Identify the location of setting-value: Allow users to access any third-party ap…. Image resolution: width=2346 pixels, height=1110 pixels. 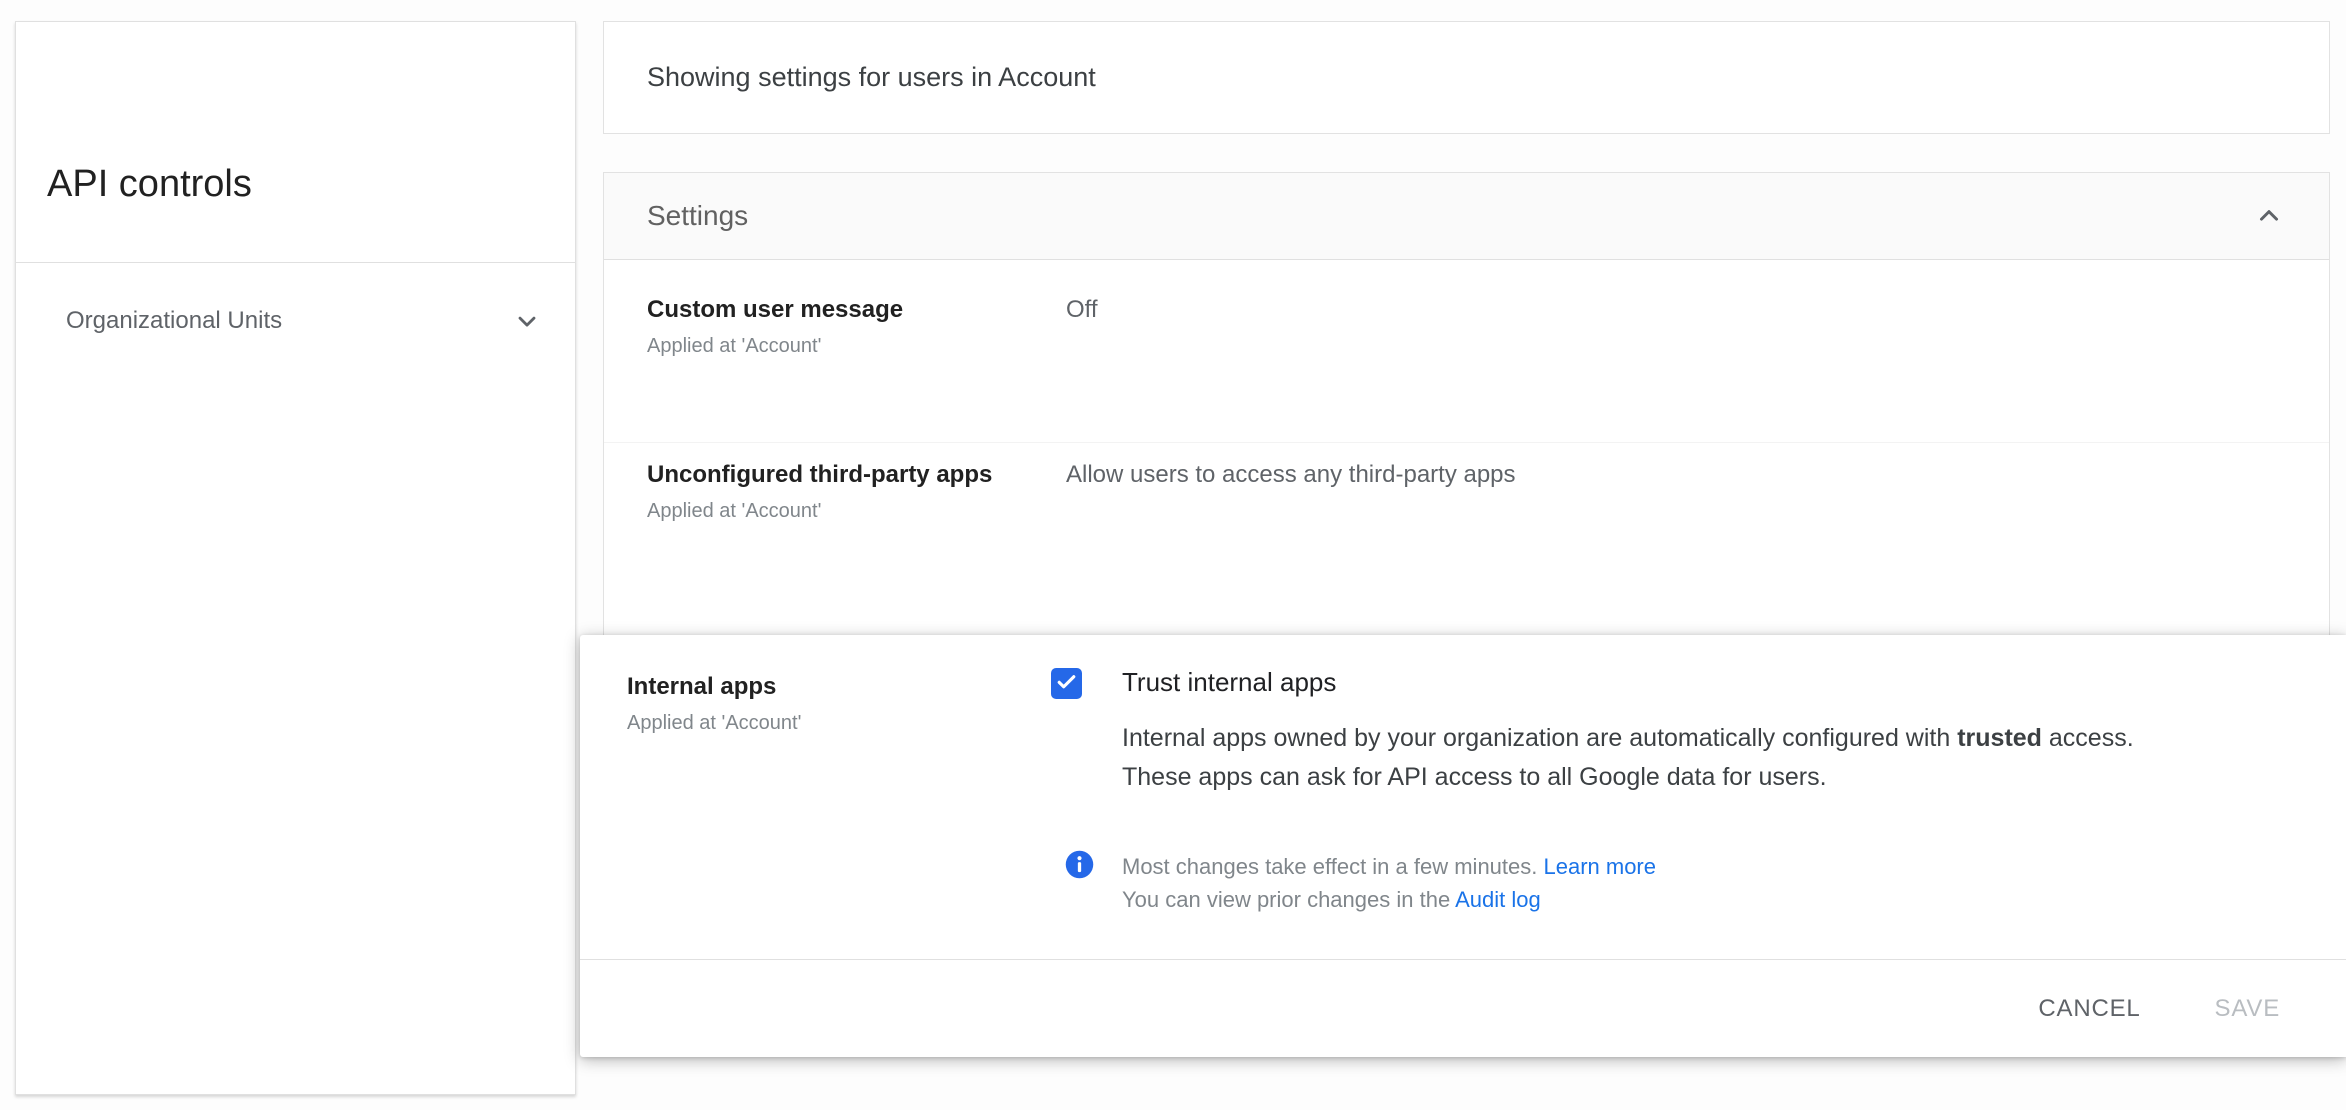
(1291, 474).